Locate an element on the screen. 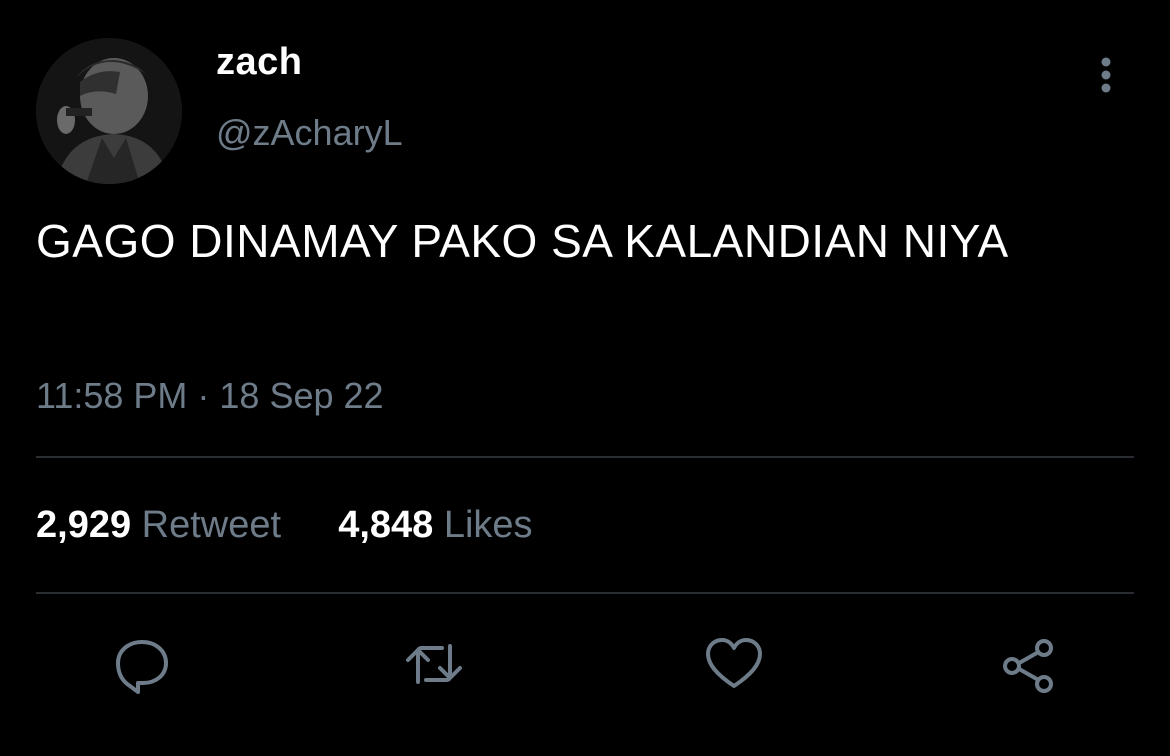 Image resolution: width=1170 pixels, height=756 pixels. like-button is located at coordinates (734, 664).